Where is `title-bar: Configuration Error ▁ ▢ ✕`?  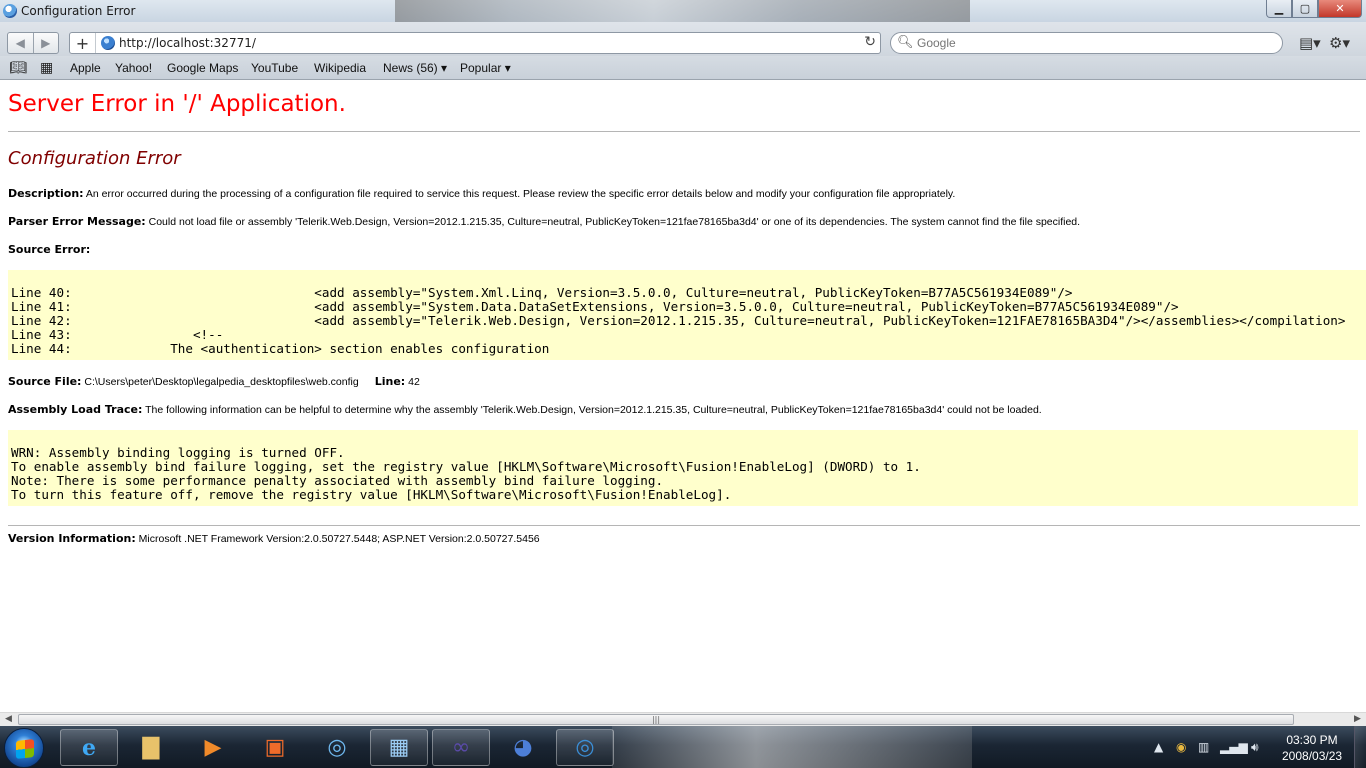 title-bar: Configuration Error ▁ ▢ ✕ is located at coordinates (683, 11).